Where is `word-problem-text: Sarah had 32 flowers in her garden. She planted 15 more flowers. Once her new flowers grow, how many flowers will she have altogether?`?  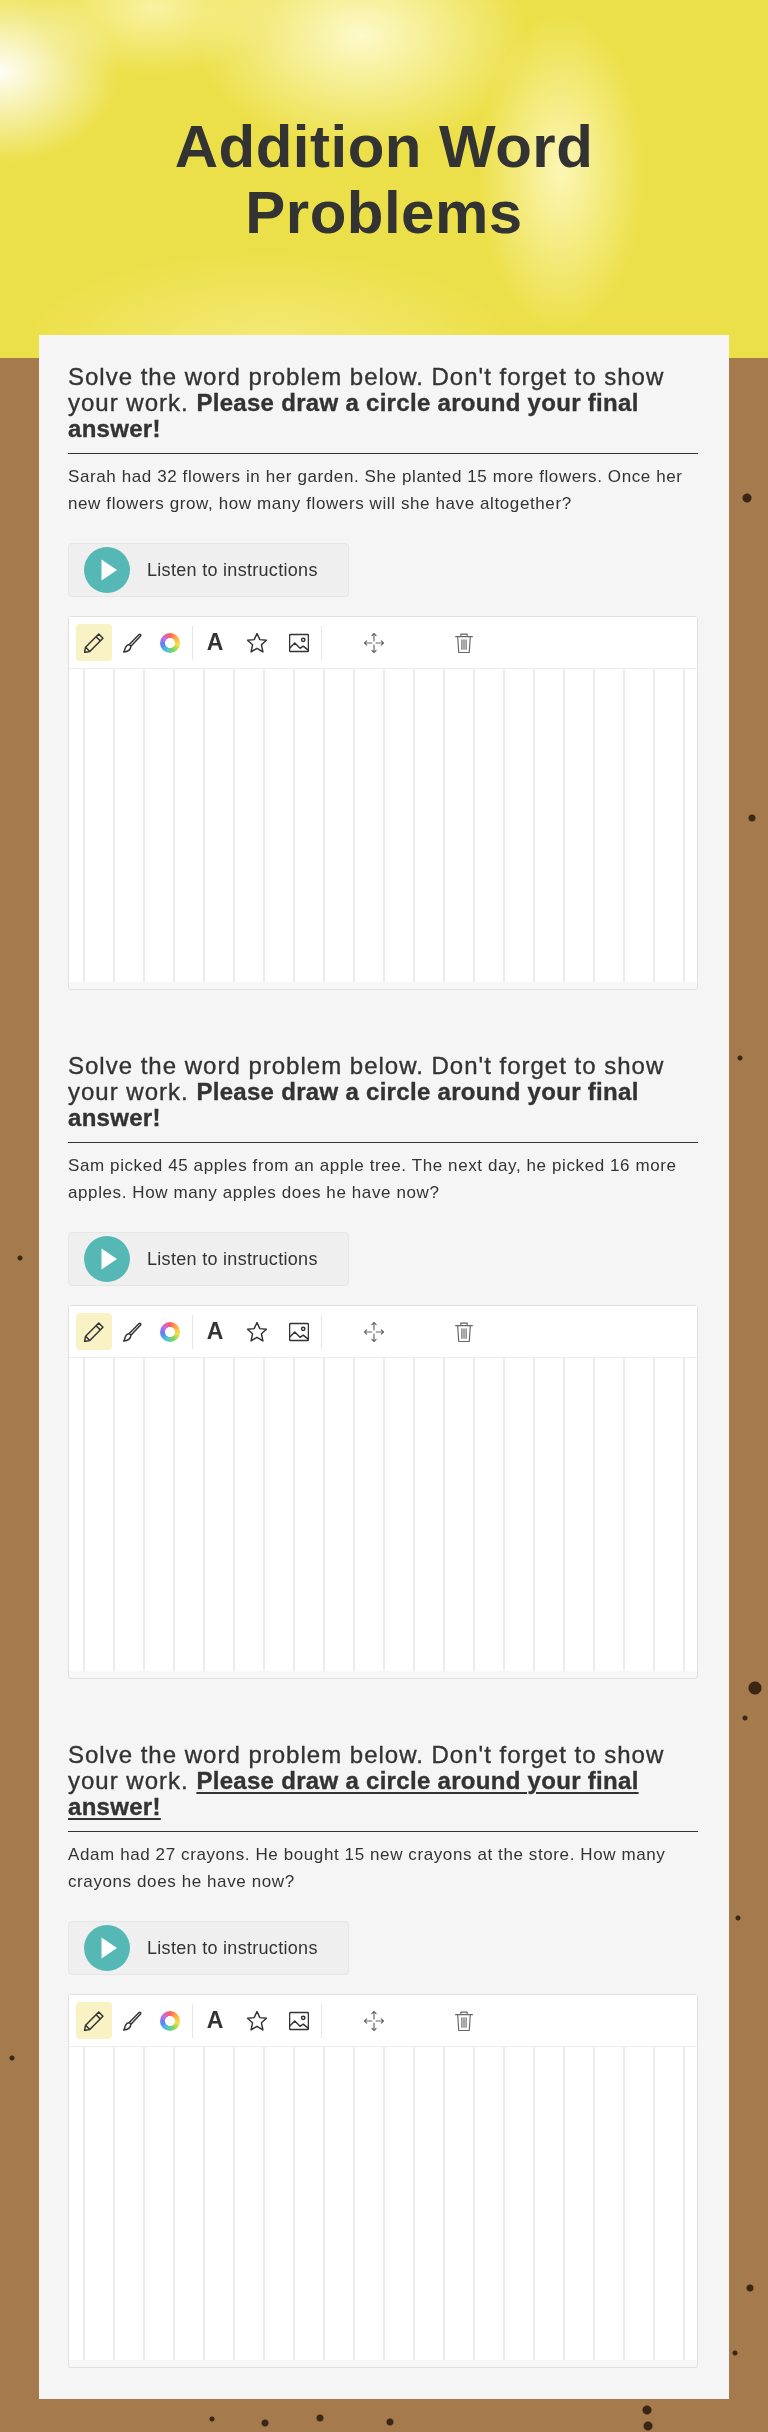
word-problem-text: Sarah had 32 flowers in her garden. She planted 15 more flowers. Once her new flowers grow, how many flowers will she have altogether? is located at coordinates (376, 490).